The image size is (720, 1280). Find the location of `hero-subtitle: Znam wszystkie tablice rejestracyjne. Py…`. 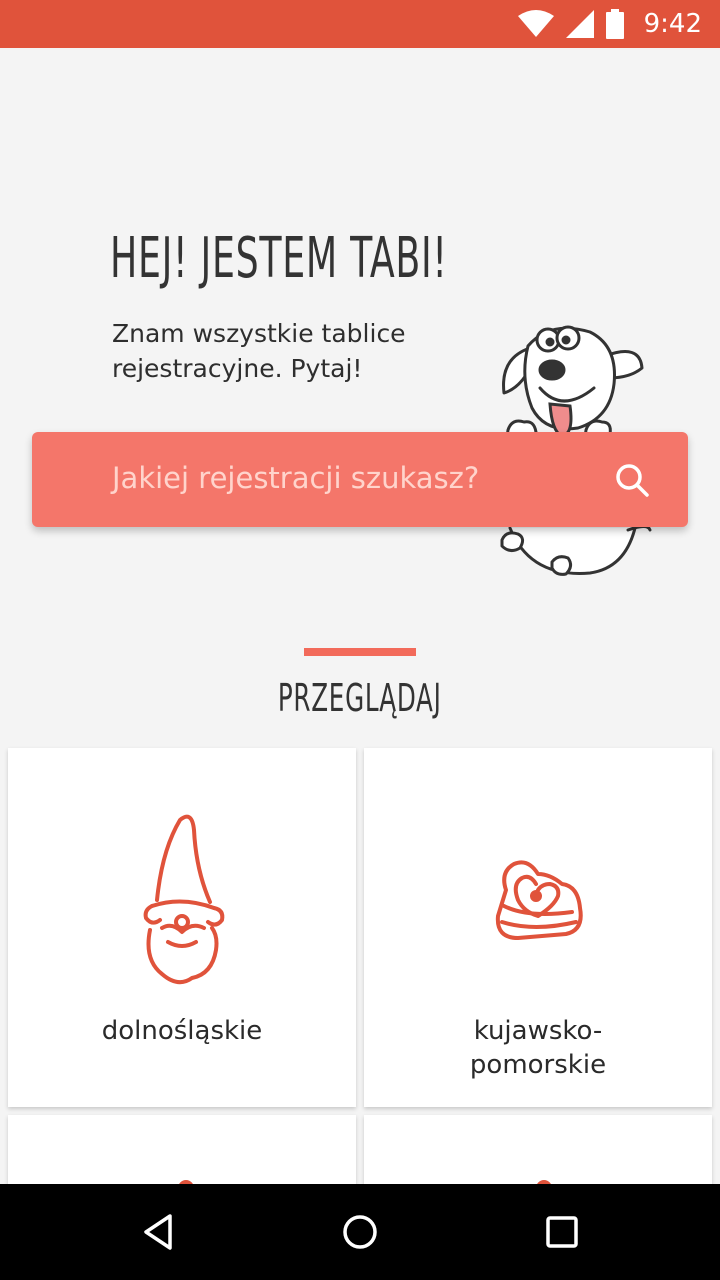

hero-subtitle: Znam wszystkie tablice rejestracyjne. Py… is located at coordinates (259, 351).